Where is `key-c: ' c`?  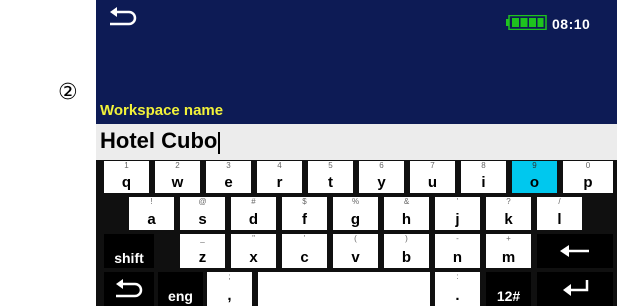 key-c: ' c is located at coordinates (304, 251).